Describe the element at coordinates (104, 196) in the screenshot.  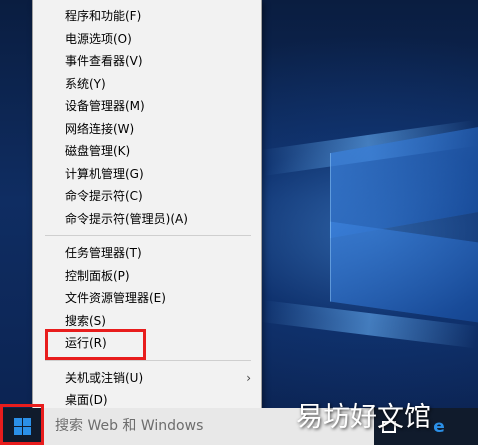
I see `menu-item-label: 命令提示符(C)` at that location.